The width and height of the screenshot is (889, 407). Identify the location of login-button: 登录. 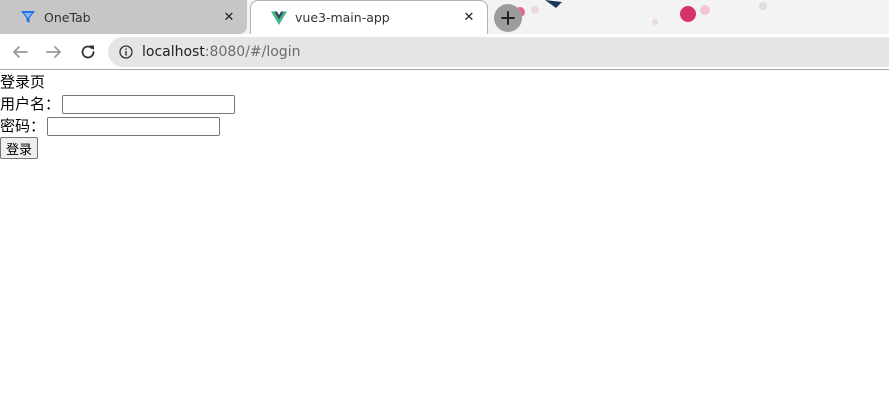
(19, 148).